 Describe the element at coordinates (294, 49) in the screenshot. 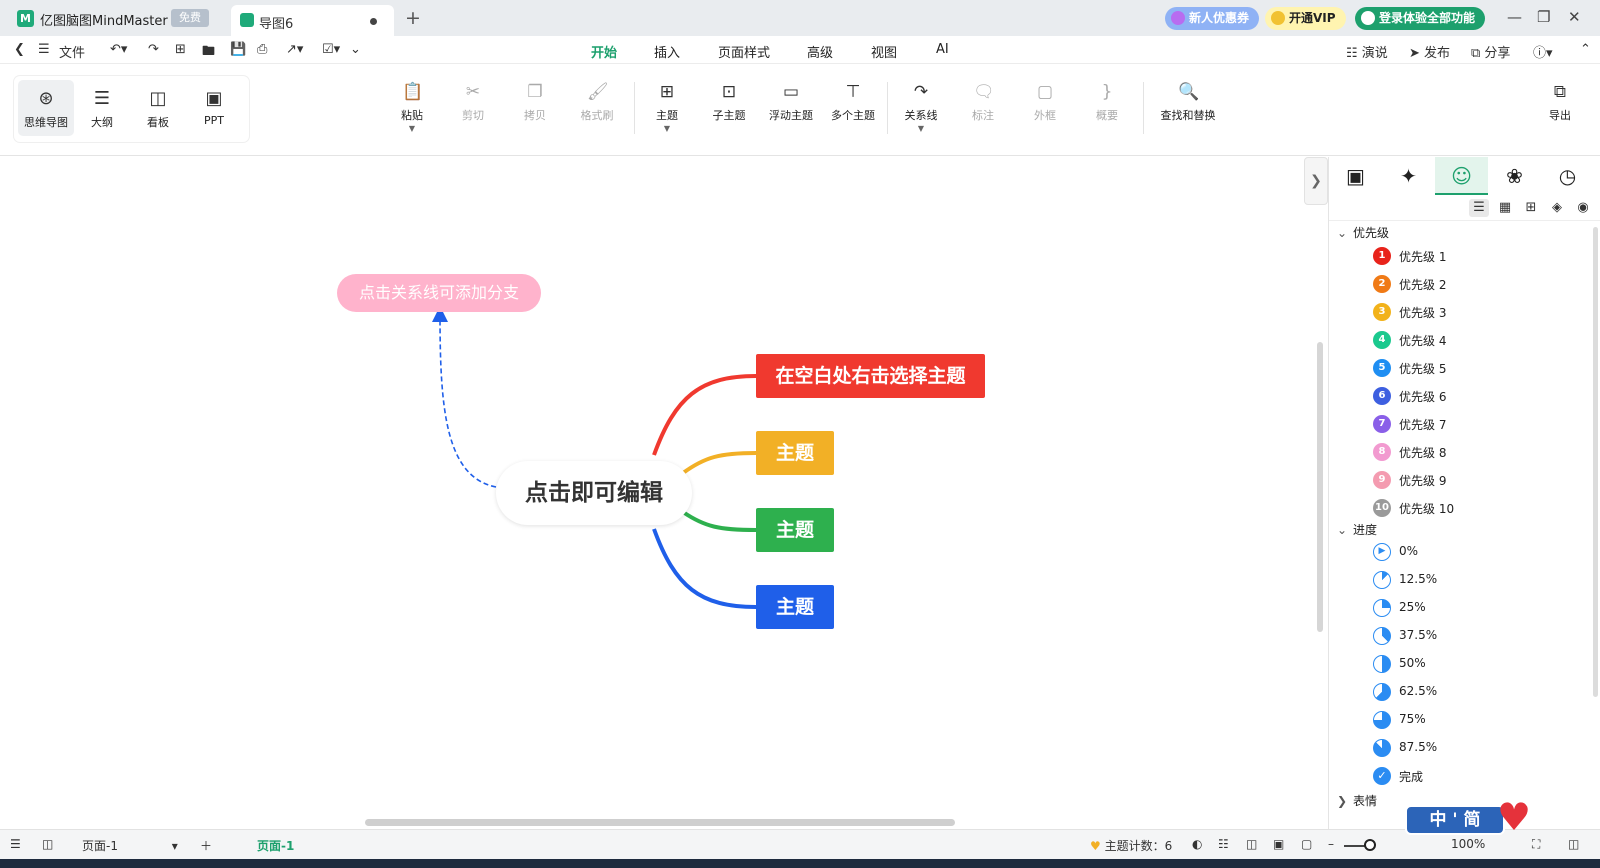

I see `export-small-icon: ↗▾` at that location.